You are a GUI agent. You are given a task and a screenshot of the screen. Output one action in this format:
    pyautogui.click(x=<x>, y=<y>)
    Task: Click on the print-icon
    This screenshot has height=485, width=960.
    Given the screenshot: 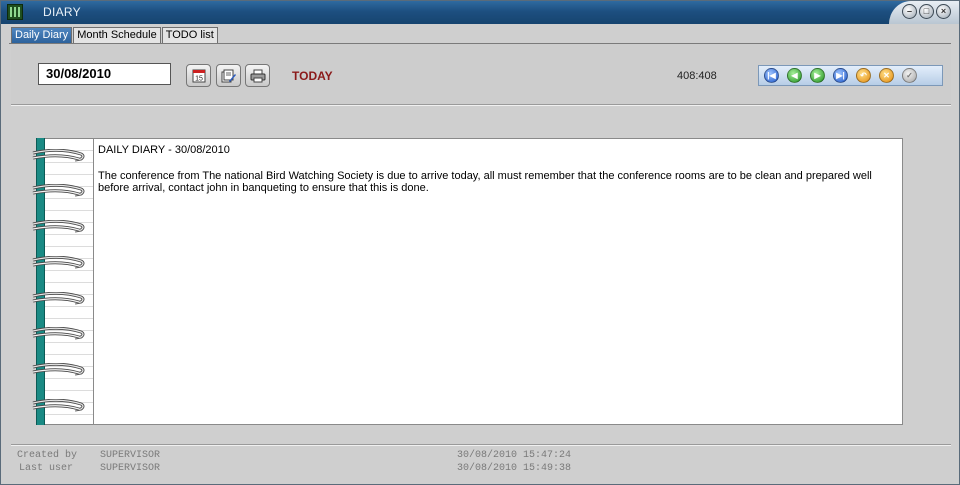 What is the action you would take?
    pyautogui.click(x=257, y=75)
    